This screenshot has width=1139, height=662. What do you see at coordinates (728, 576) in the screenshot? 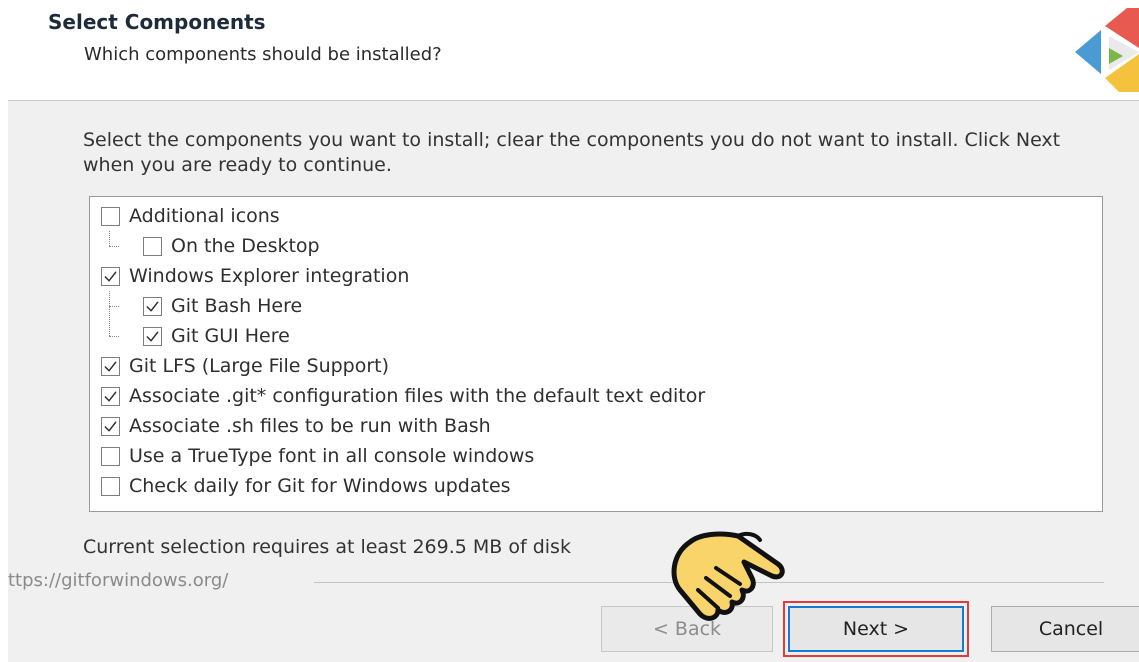
I see `pointing-hand-icon` at bounding box center [728, 576].